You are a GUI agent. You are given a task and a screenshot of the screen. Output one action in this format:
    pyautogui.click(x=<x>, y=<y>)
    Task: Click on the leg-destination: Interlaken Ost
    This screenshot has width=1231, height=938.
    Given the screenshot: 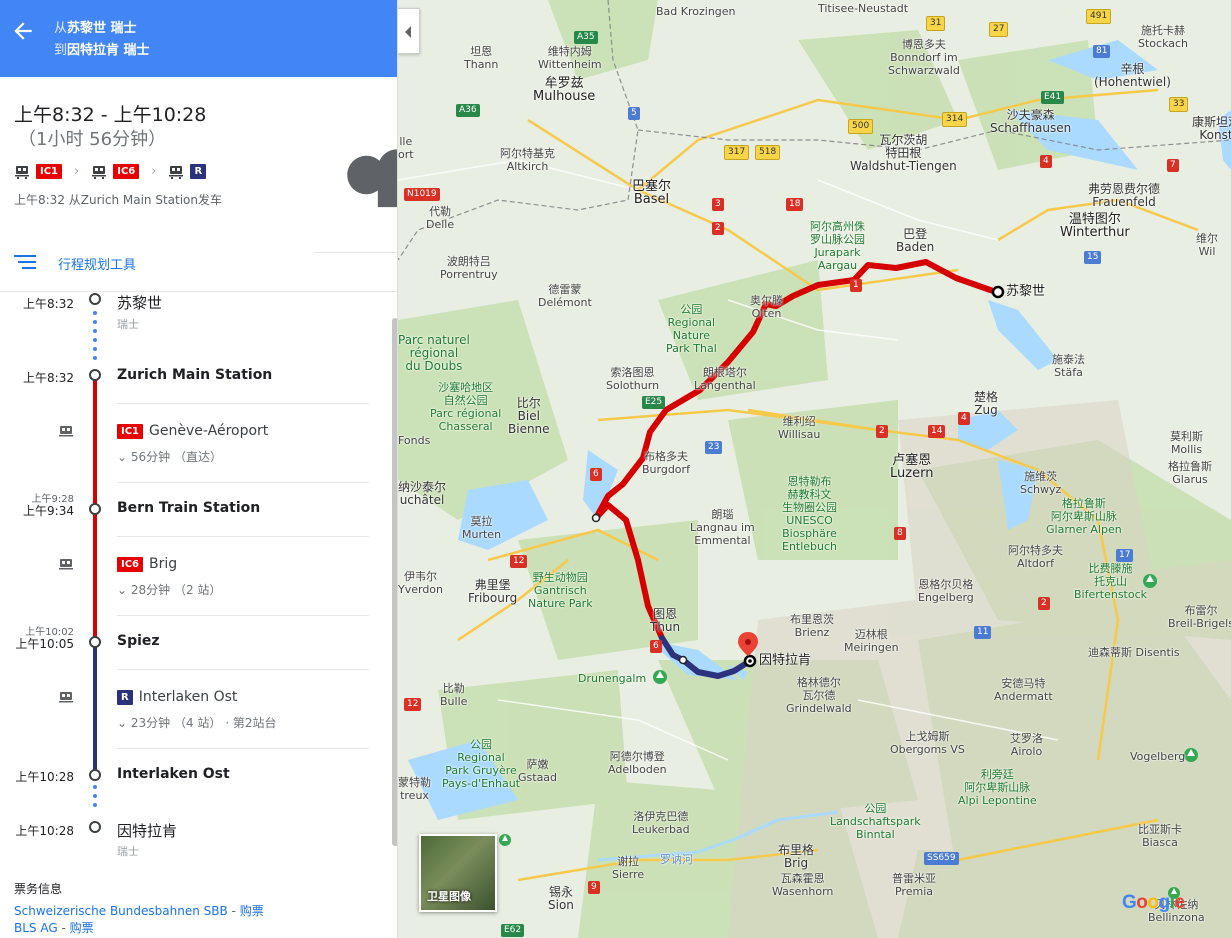 What is the action you would take?
    pyautogui.click(x=188, y=697)
    